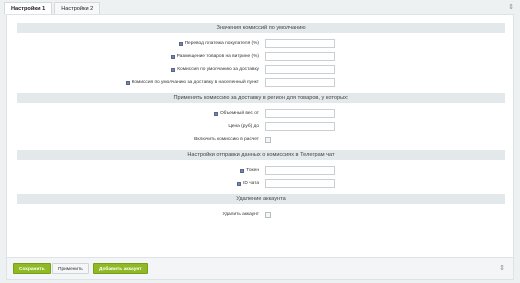 This screenshot has height=283, width=520. What do you see at coordinates (261, 183) in the screenshot?
I see `form-row: ID чата` at bounding box center [261, 183].